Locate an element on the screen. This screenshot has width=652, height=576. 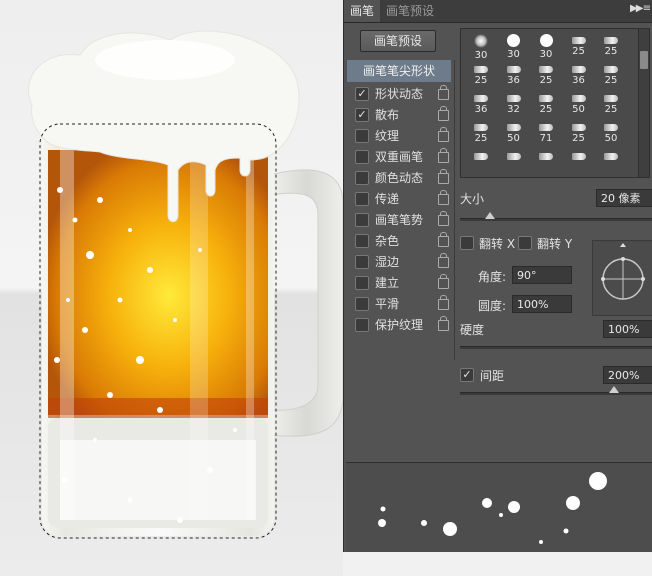
angle-field: 90° is located at coordinates (542, 275).